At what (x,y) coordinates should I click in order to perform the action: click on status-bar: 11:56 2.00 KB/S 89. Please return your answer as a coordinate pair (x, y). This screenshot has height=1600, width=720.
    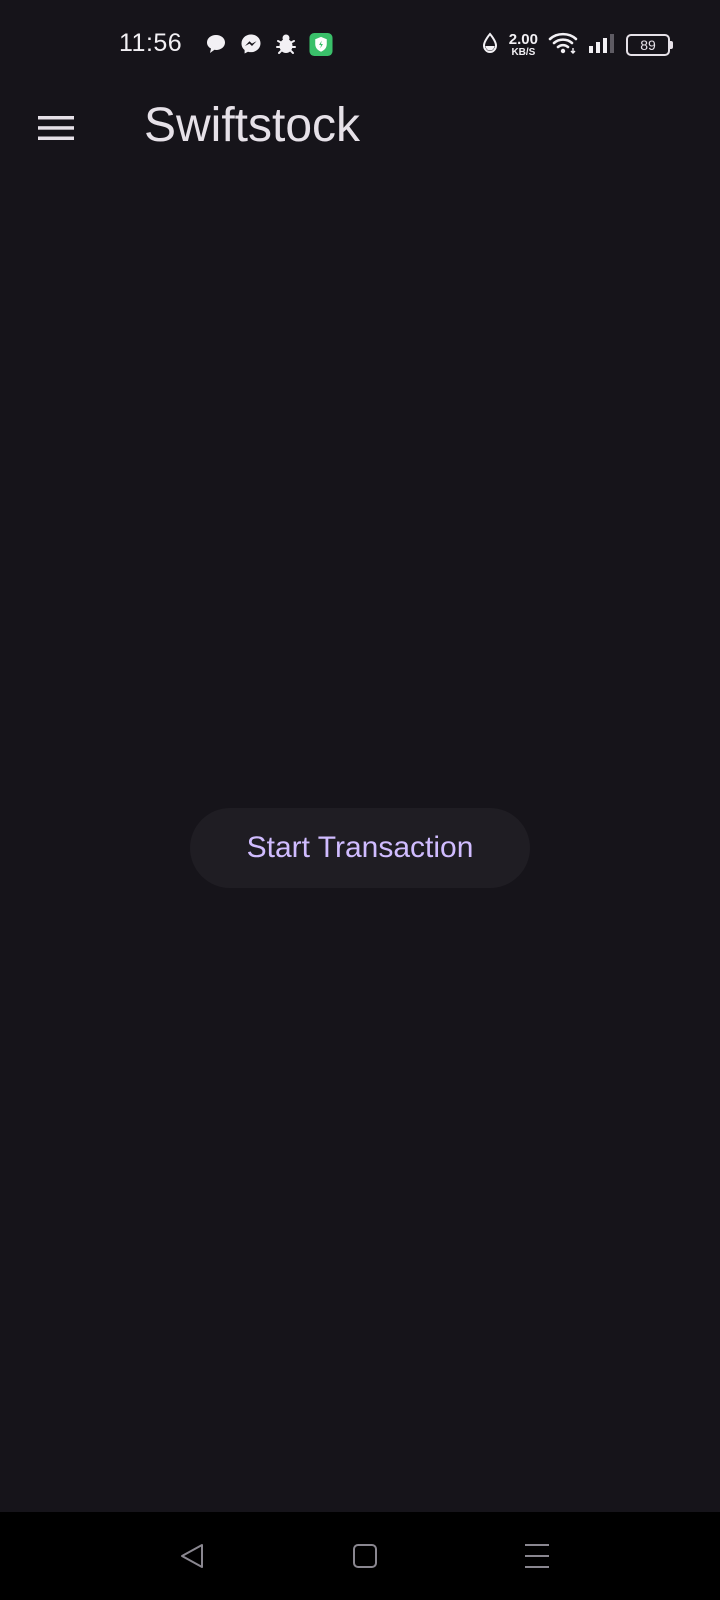
    Looking at the image, I should click on (360, 45).